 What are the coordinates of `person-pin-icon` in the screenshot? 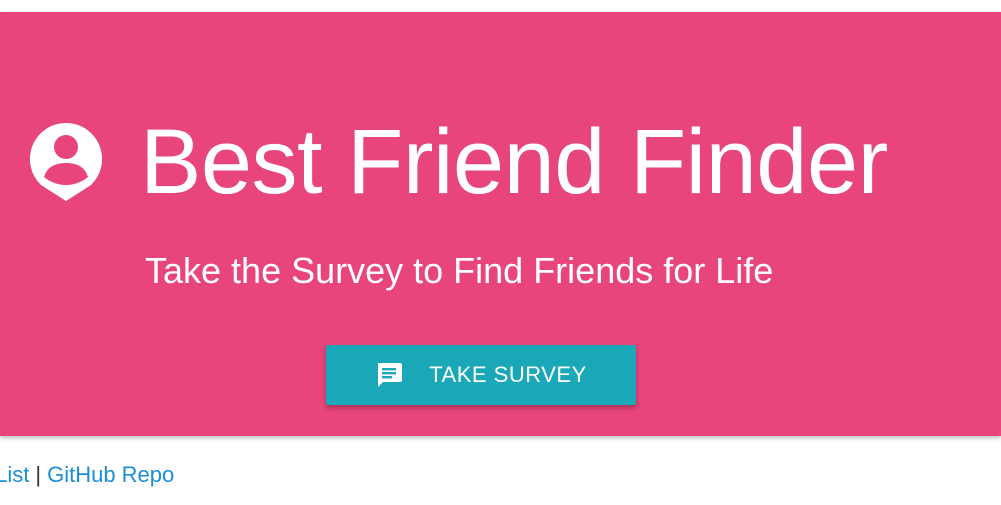 It's located at (66, 161).